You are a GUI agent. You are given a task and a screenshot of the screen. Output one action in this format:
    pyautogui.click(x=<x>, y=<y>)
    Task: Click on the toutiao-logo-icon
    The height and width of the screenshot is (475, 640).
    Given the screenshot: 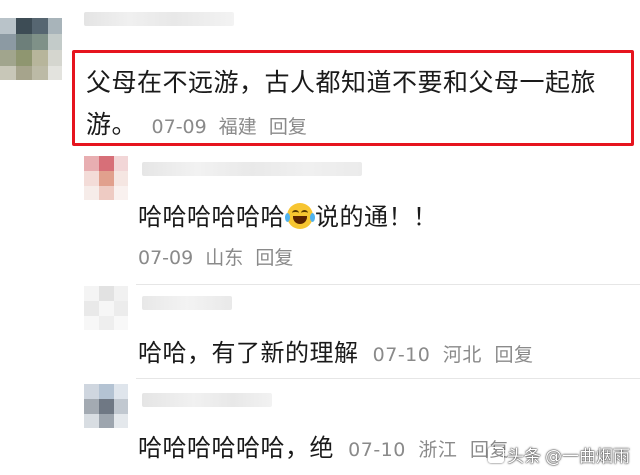 What is the action you would take?
    pyautogui.click(x=496, y=454)
    